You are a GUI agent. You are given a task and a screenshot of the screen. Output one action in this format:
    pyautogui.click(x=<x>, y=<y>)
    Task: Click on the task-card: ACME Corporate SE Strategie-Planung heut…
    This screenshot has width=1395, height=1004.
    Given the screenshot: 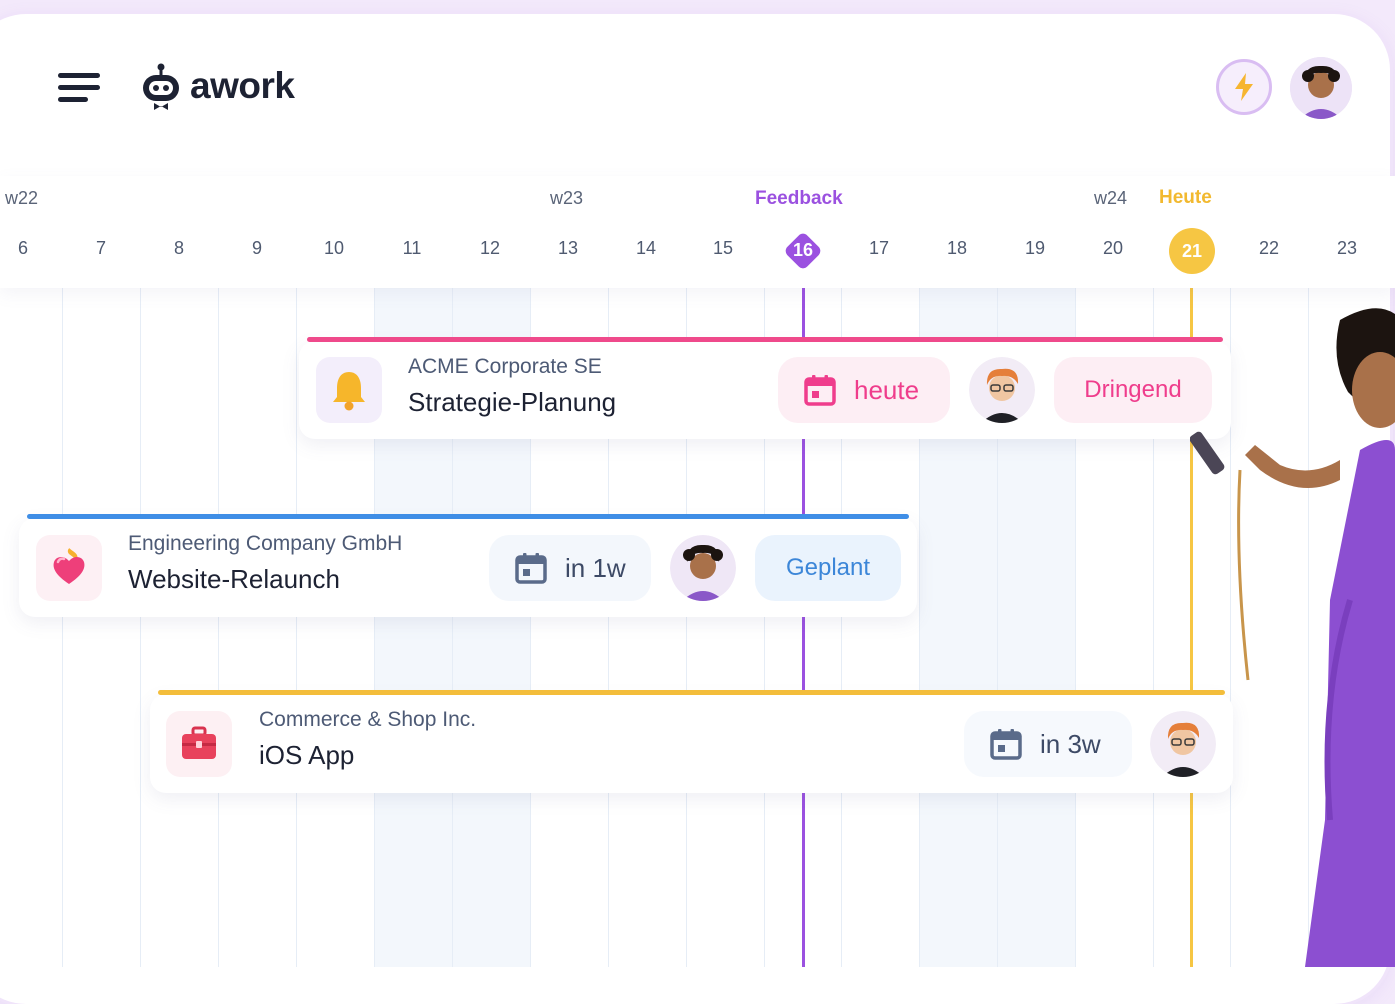 What is the action you would take?
    pyautogui.click(x=765, y=388)
    